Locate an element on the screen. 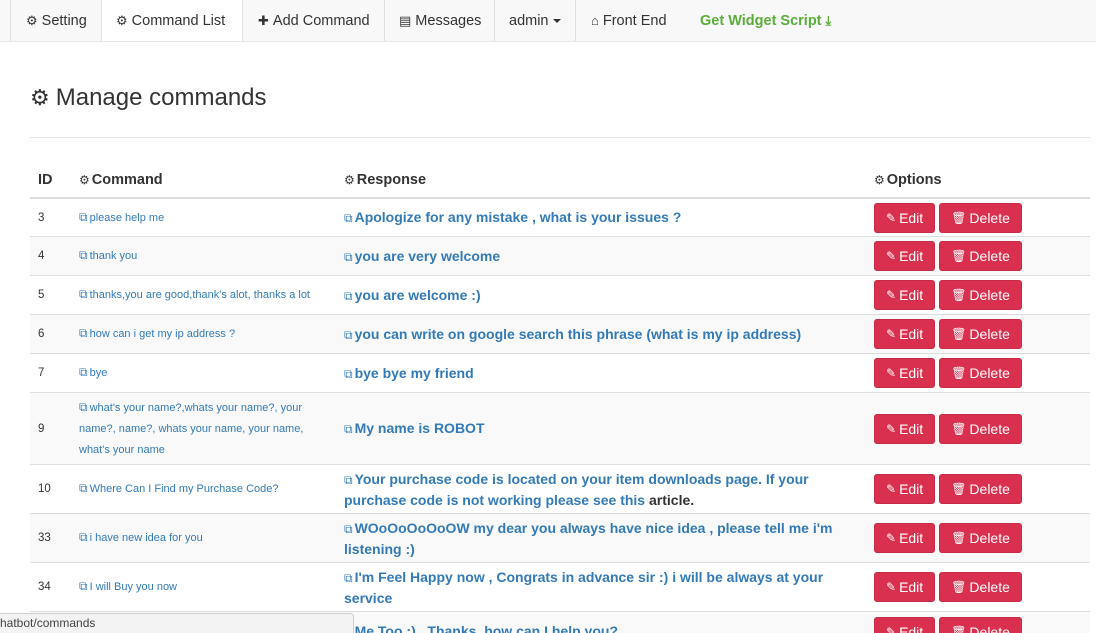 The width and height of the screenshot is (1096, 633). home-icon: ⌂ is located at coordinates (595, 20).